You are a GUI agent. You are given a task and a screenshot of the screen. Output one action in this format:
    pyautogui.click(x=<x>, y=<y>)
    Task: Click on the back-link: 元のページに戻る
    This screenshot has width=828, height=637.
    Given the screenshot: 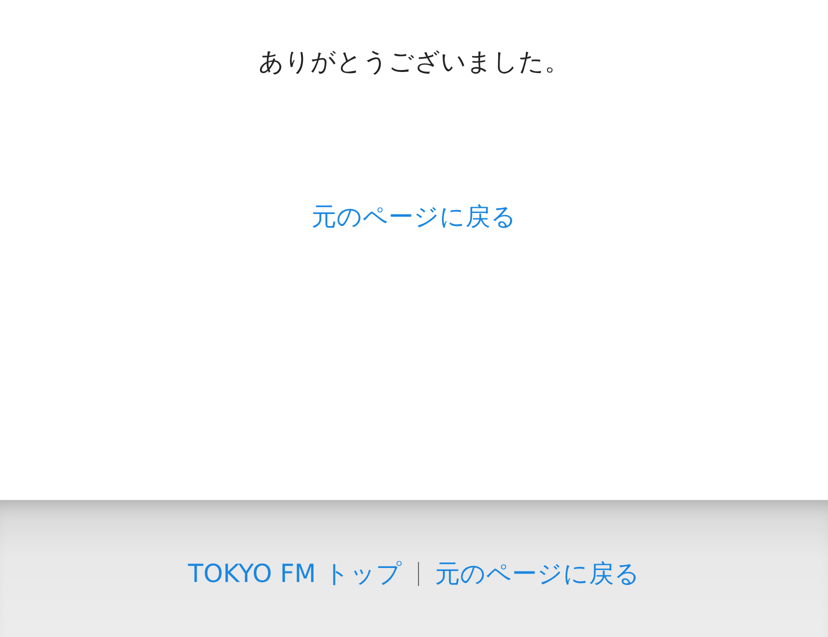 What is the action you would take?
    pyautogui.click(x=414, y=217)
    